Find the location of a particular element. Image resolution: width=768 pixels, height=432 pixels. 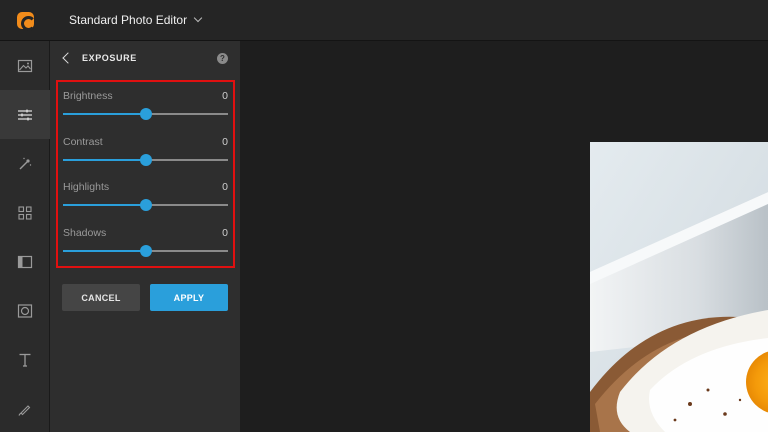

help-icon: ? is located at coordinates (222, 58).